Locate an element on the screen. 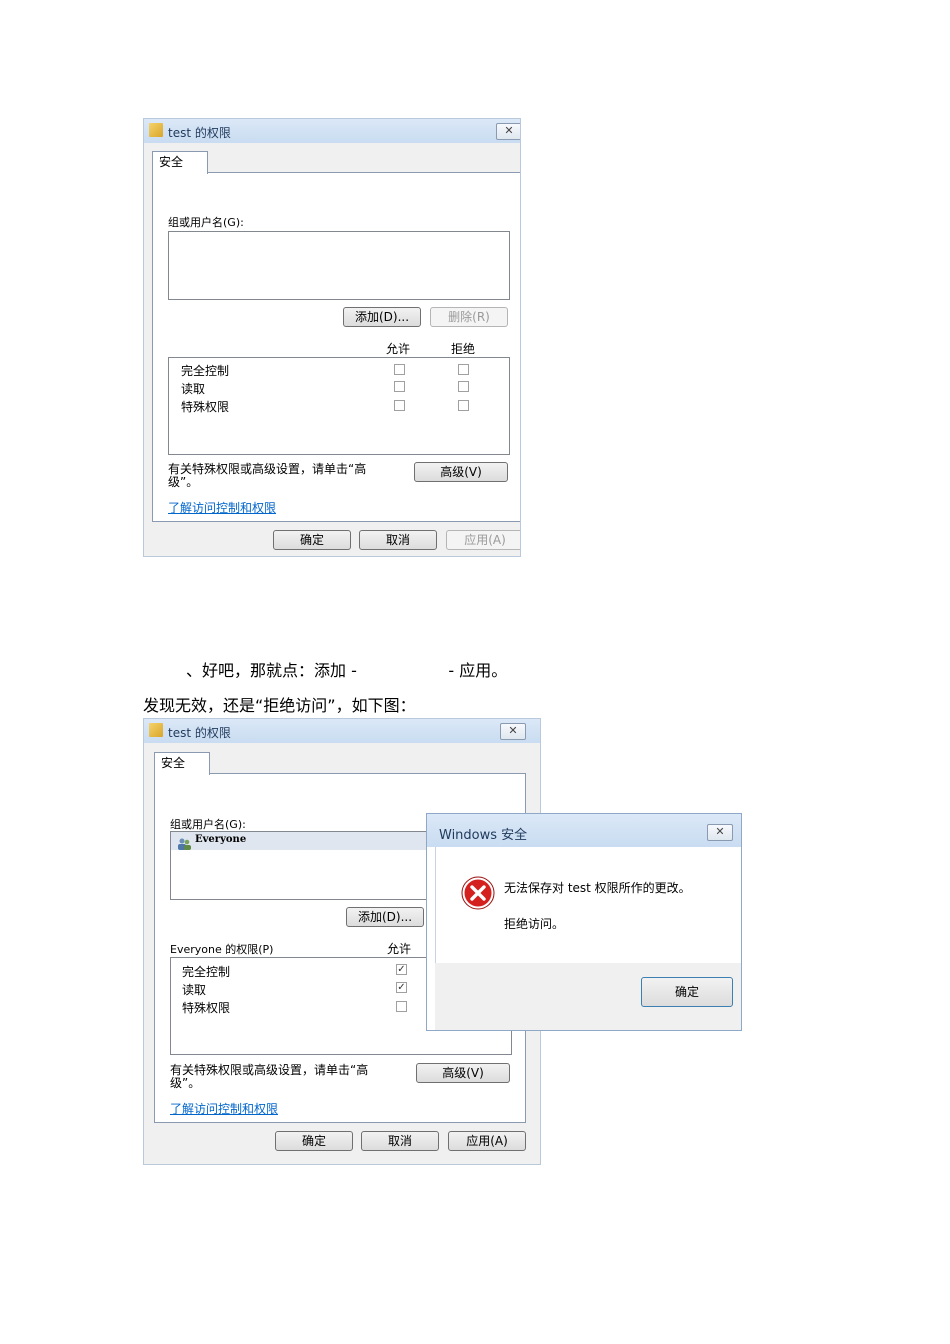 The image size is (950, 1344). body-text-line1: 、好吧，那就点：添加 - - 应用。 is located at coordinates (347, 670).